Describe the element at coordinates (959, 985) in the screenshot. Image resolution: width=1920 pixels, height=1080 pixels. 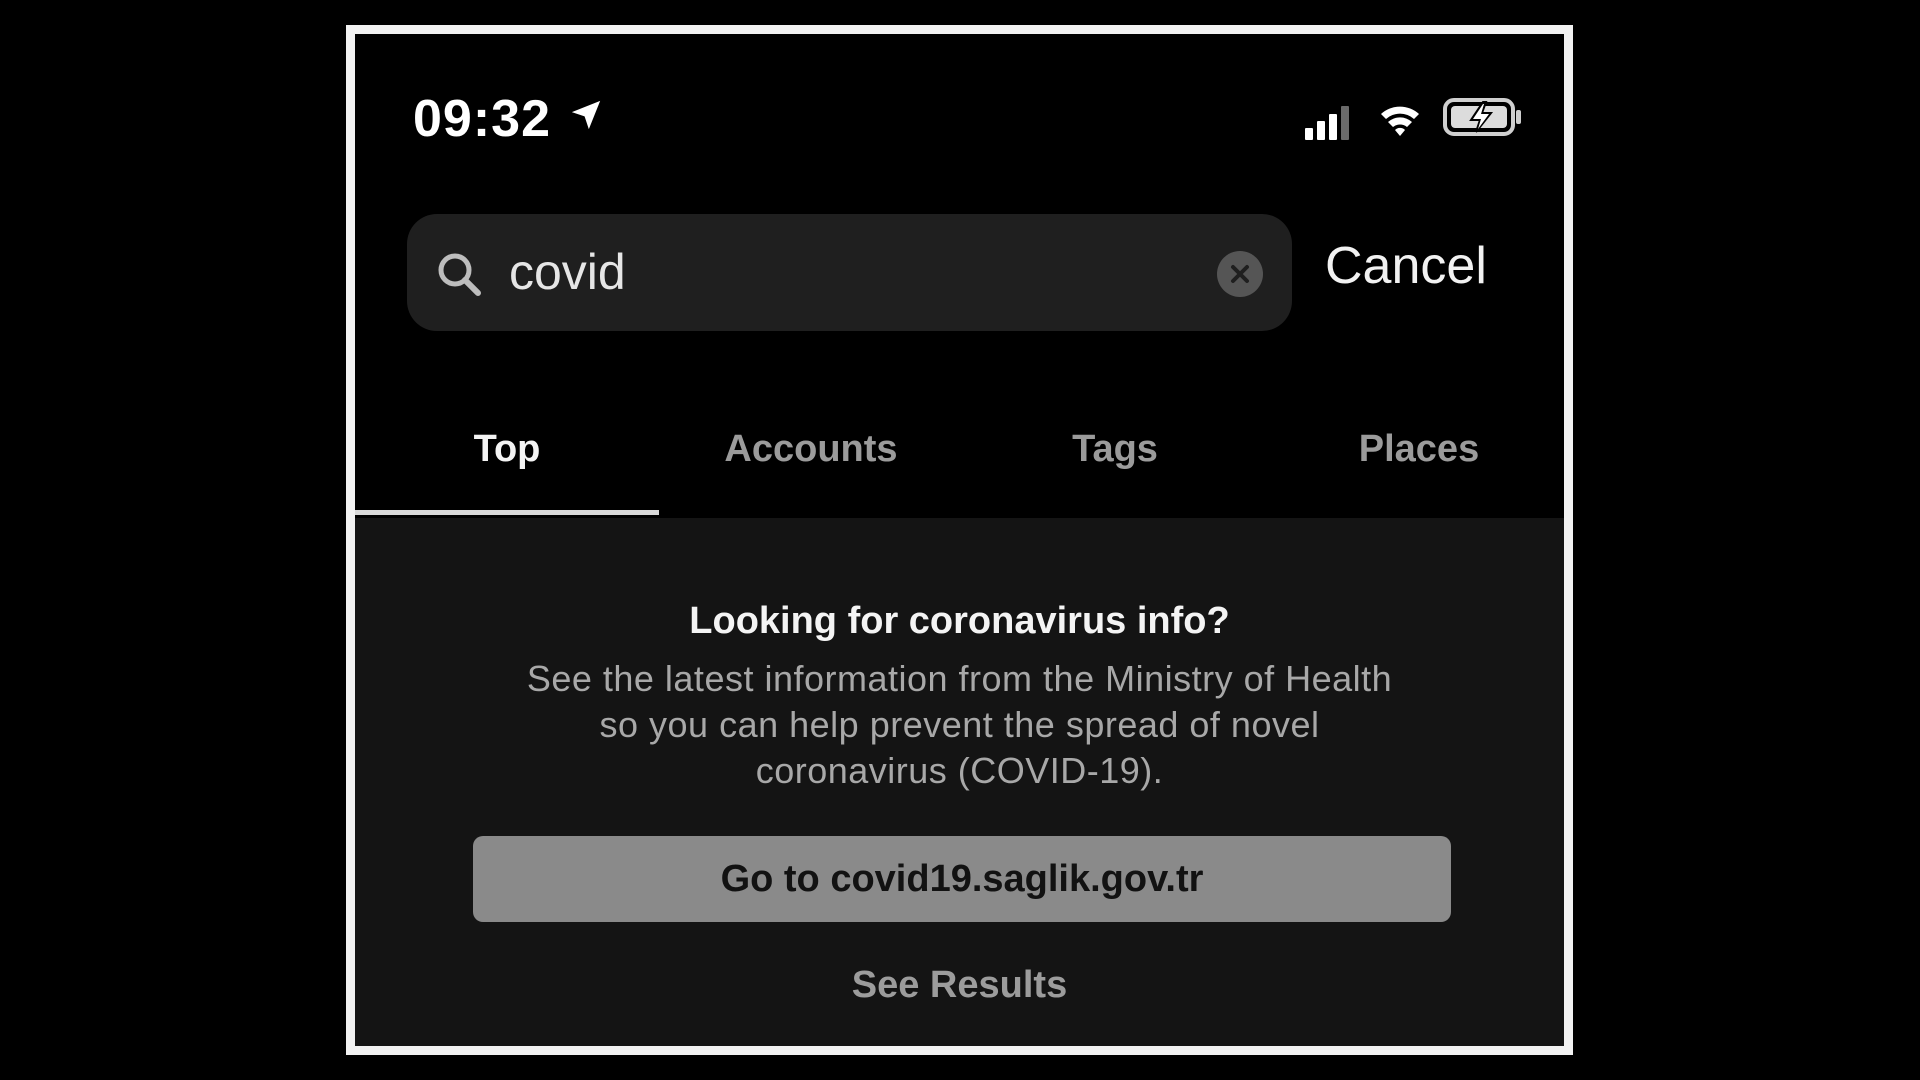
I see `see-results-link: See Results` at that location.